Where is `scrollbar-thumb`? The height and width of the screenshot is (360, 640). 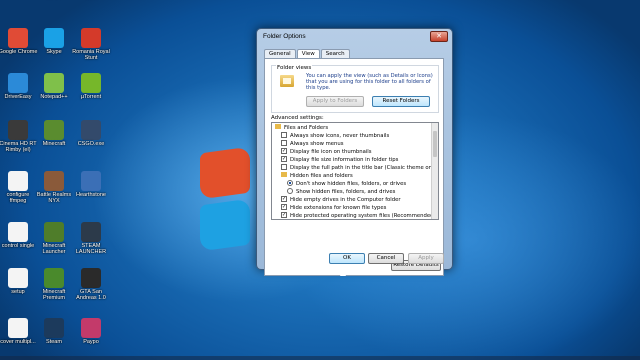 scrollbar-thumb is located at coordinates (435, 144).